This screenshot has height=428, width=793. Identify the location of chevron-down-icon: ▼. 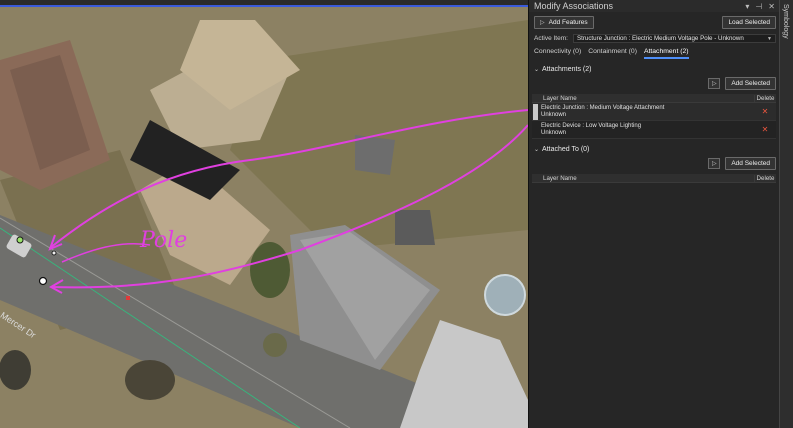
(769, 38).